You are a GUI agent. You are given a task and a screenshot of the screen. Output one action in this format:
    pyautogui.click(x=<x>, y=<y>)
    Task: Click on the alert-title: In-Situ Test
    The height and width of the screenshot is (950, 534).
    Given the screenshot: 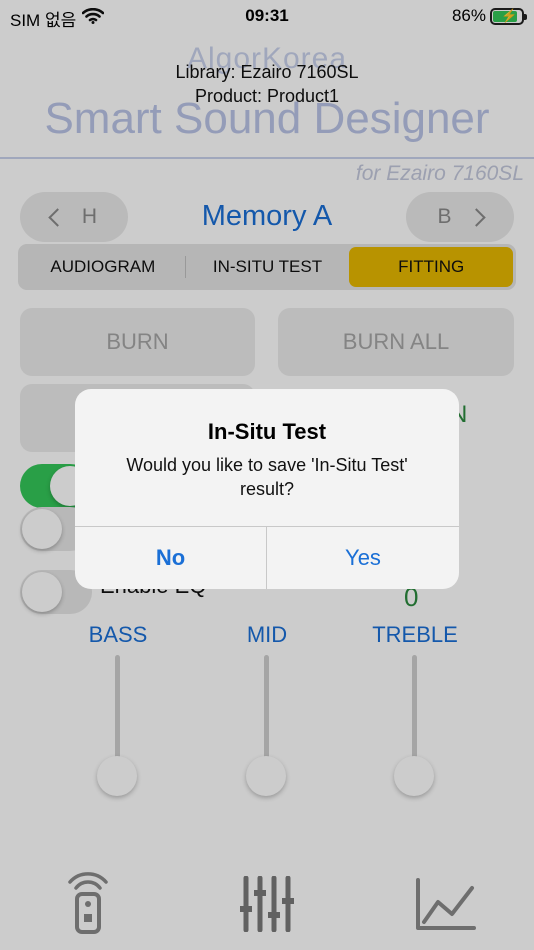 What is the action you would take?
    pyautogui.click(x=267, y=431)
    